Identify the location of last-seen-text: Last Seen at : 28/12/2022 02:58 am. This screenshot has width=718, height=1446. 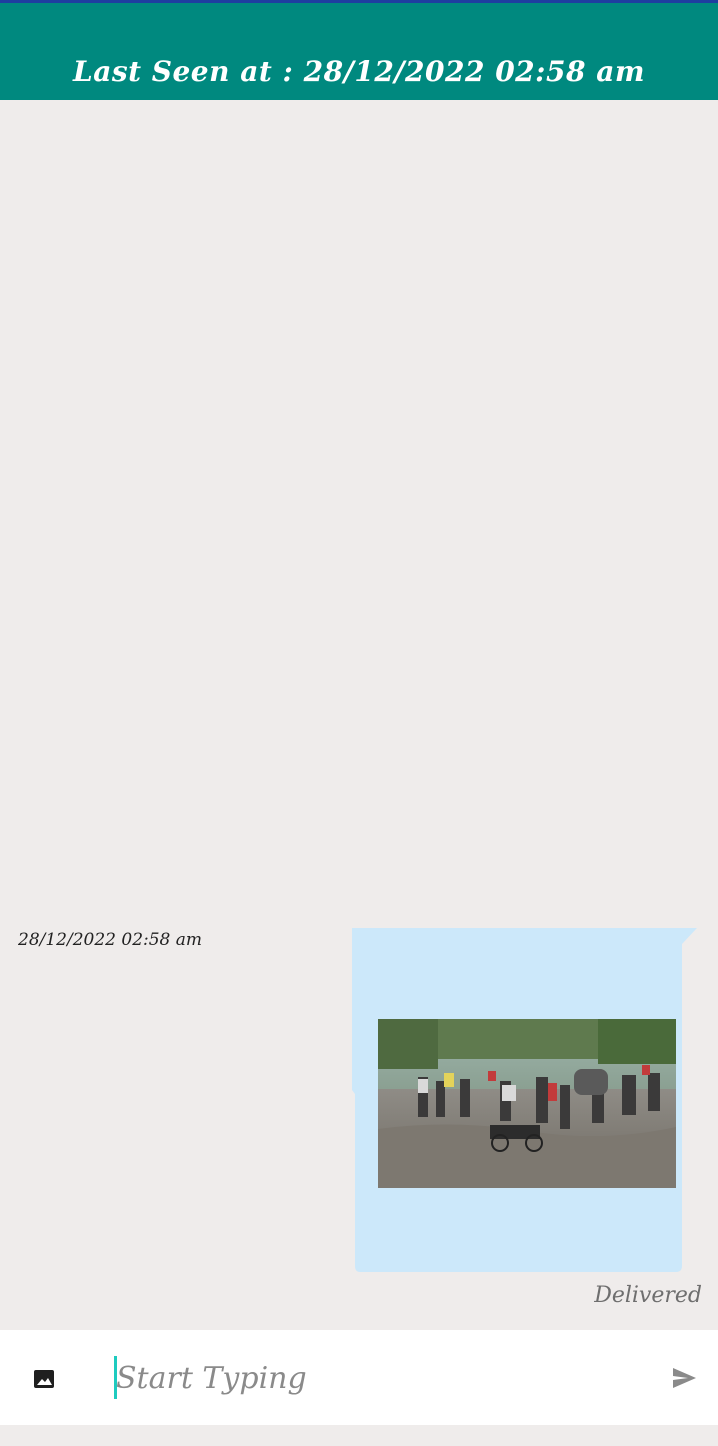
(359, 71).